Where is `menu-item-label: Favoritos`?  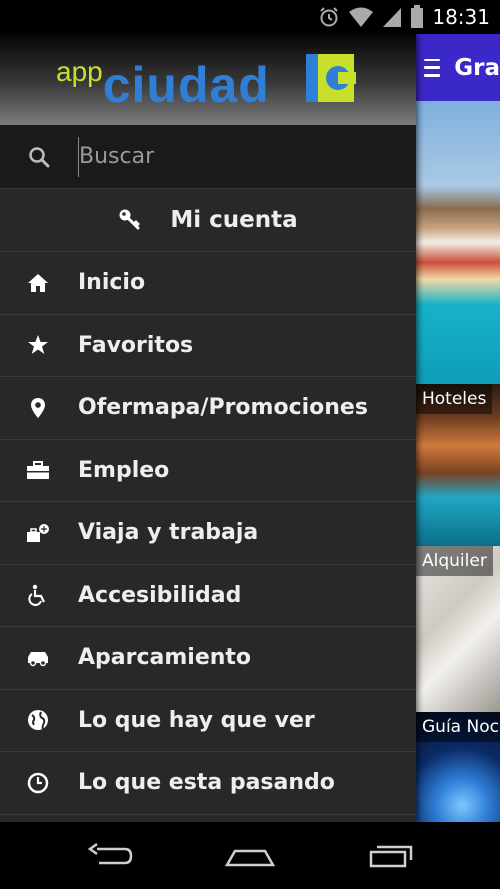 menu-item-label: Favoritos is located at coordinates (136, 345).